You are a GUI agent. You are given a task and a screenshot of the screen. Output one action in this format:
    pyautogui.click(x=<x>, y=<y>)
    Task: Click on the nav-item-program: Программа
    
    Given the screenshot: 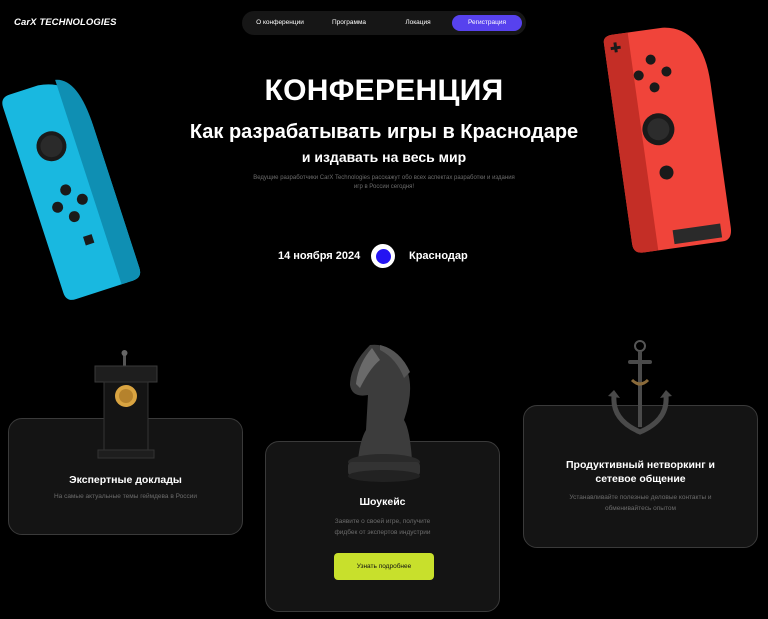 What is the action you would take?
    pyautogui.click(x=349, y=23)
    